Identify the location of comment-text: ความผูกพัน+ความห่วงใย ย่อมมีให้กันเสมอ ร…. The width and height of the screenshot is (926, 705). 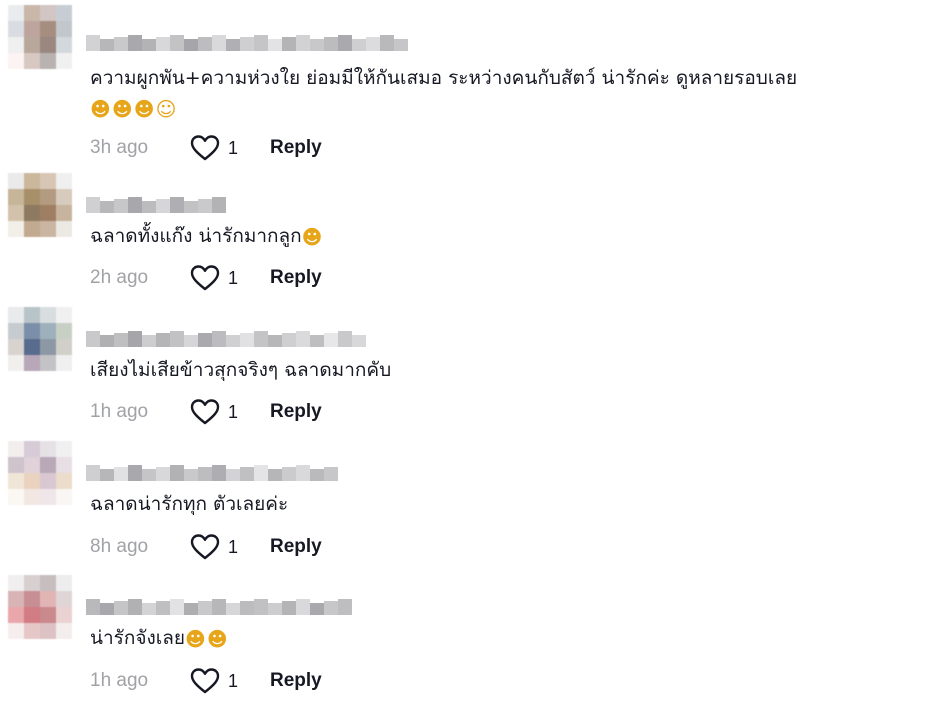
(504, 93).